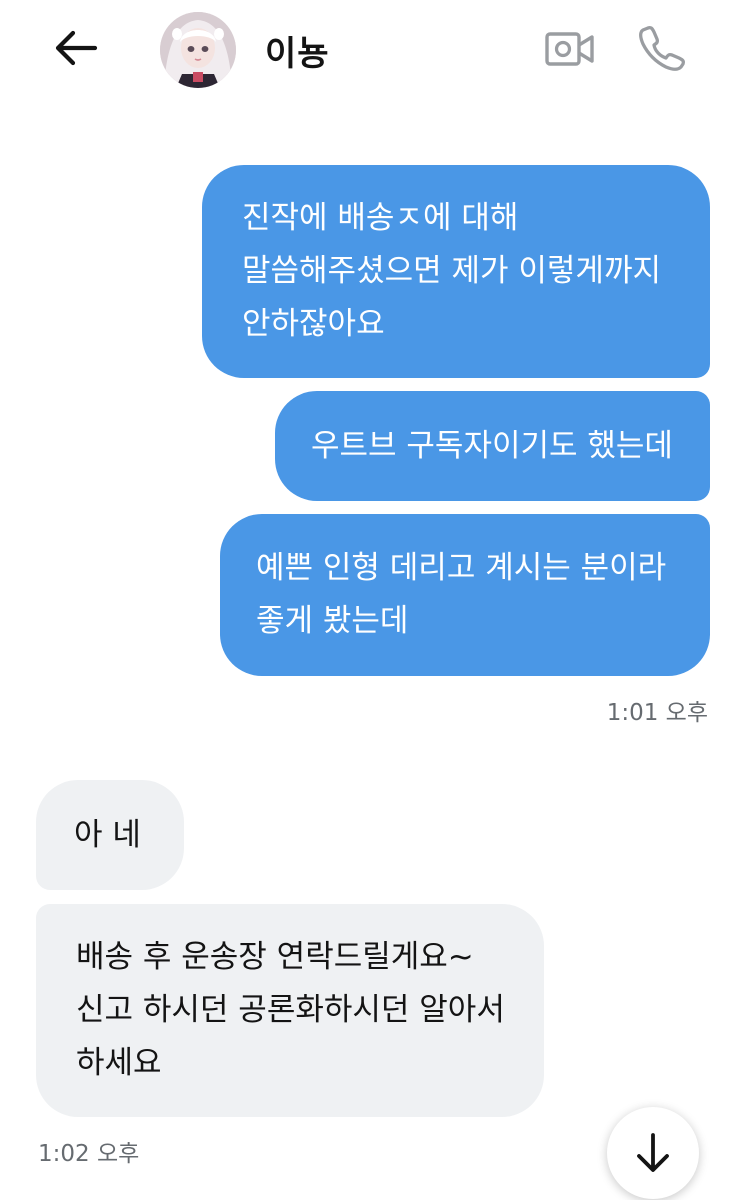 The image size is (747, 1200). I want to click on message-line: 진작에 배송ㅈ에 대해, so click(380, 218).